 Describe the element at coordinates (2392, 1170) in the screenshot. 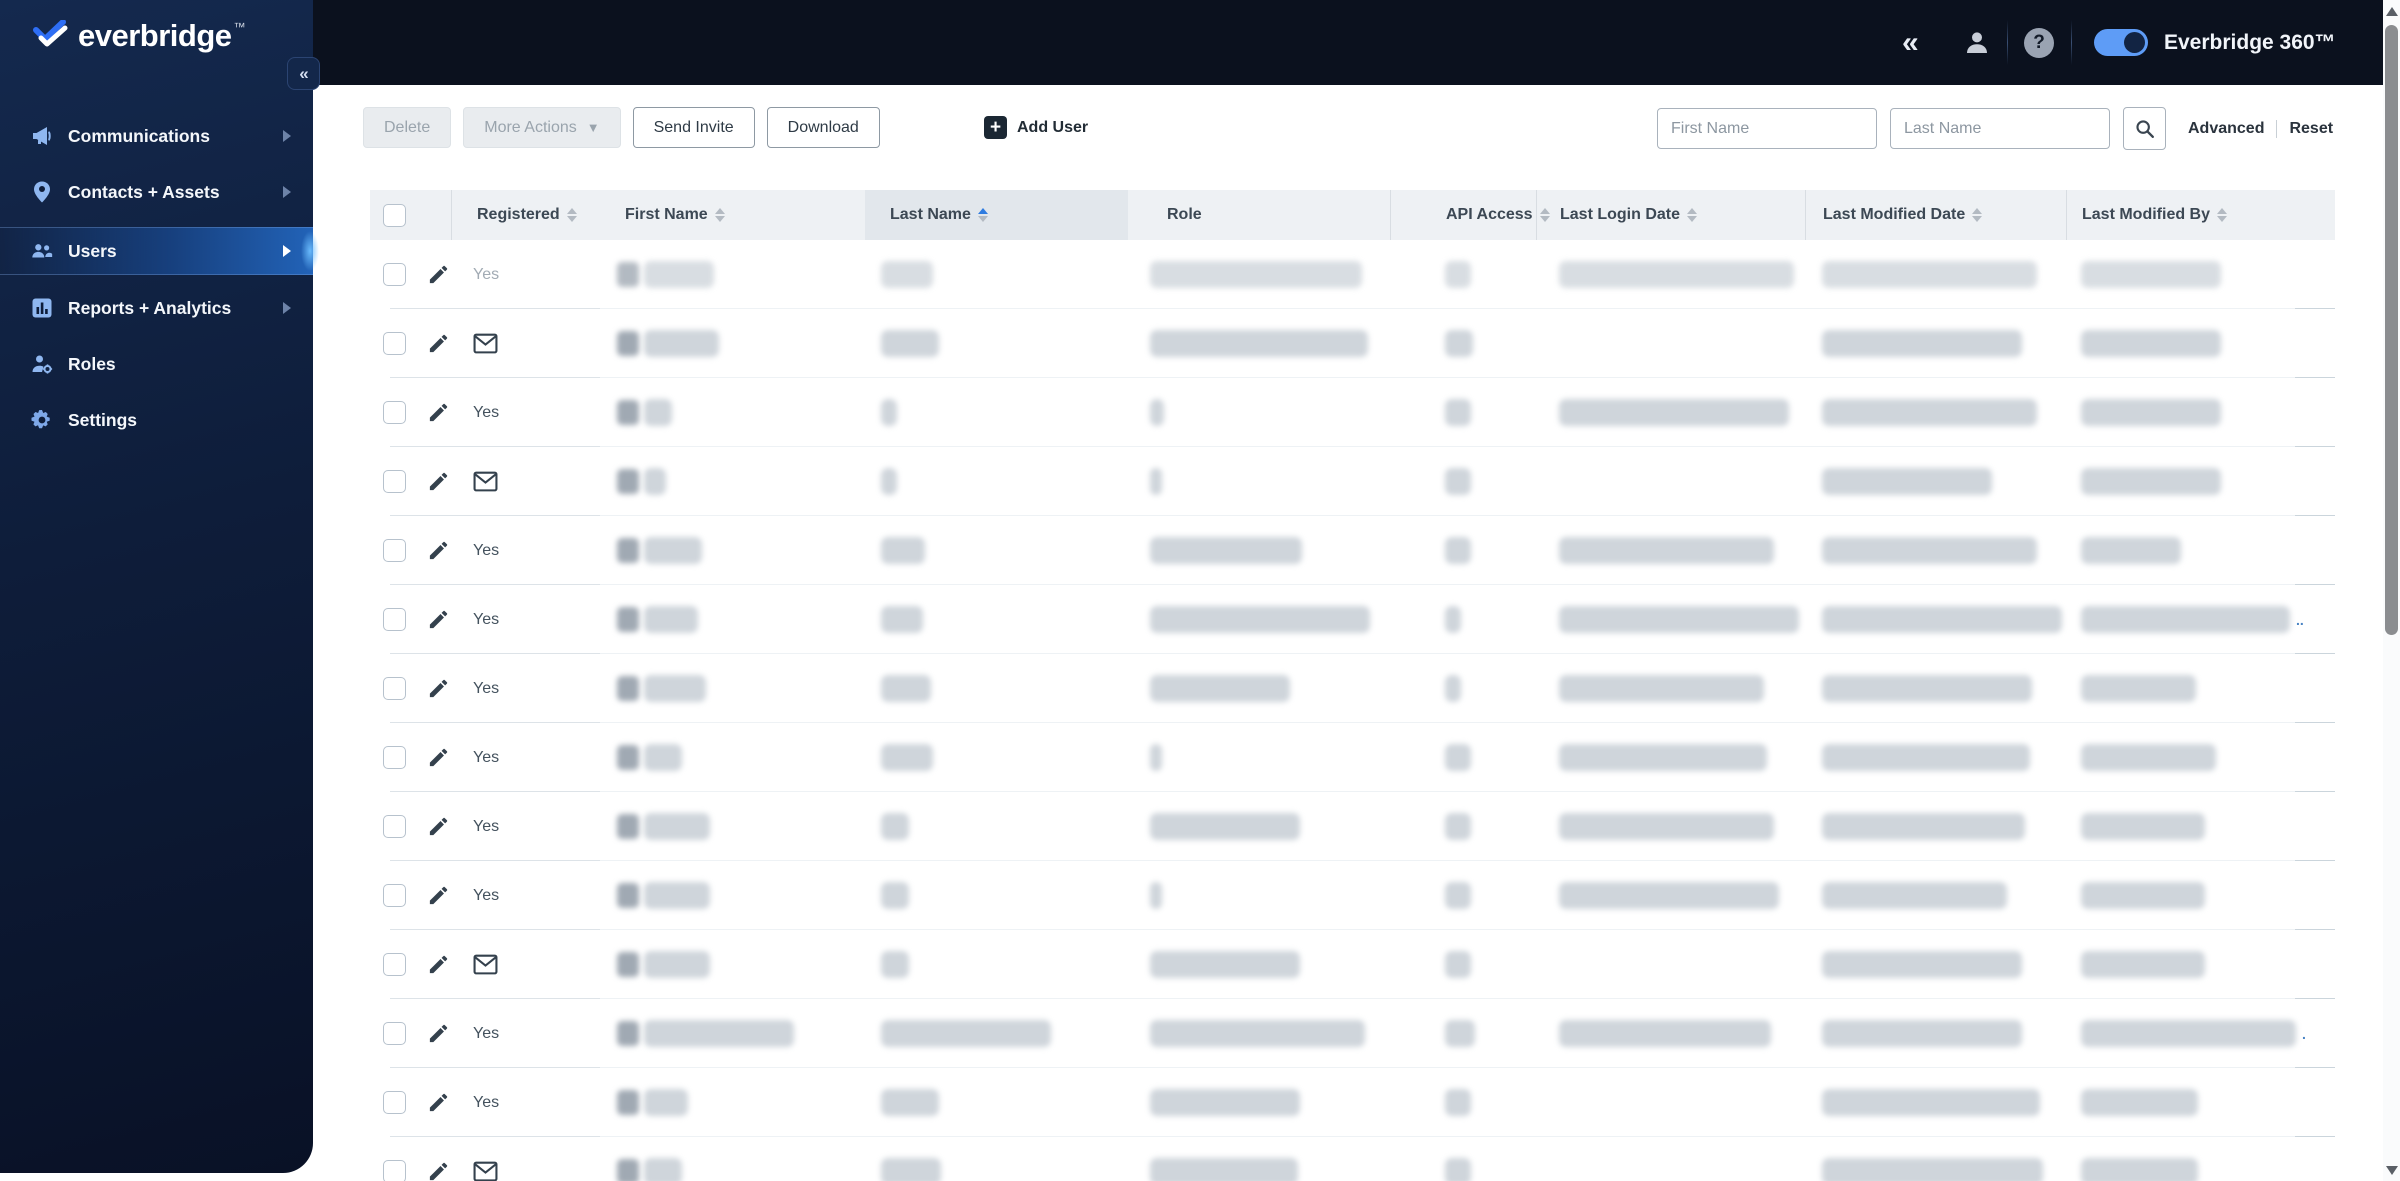

I see `scroll-down-icon` at that location.